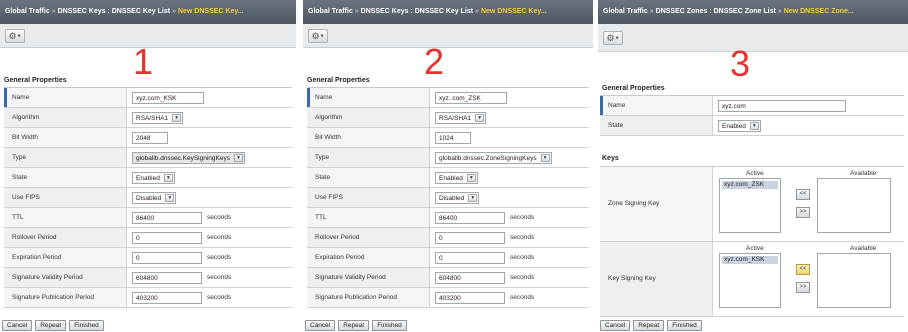 The image size is (908, 332). What do you see at coordinates (183, 158) in the screenshot?
I see `select-value: globallb.dnssec.KeySigningKeys` at bounding box center [183, 158].